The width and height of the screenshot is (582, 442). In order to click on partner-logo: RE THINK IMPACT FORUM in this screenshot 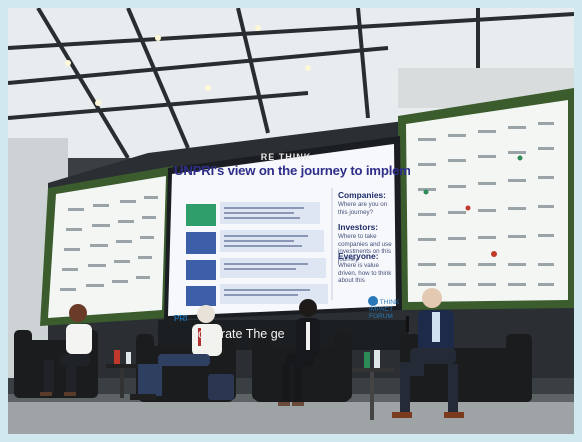, I will do `click(384, 309)`.